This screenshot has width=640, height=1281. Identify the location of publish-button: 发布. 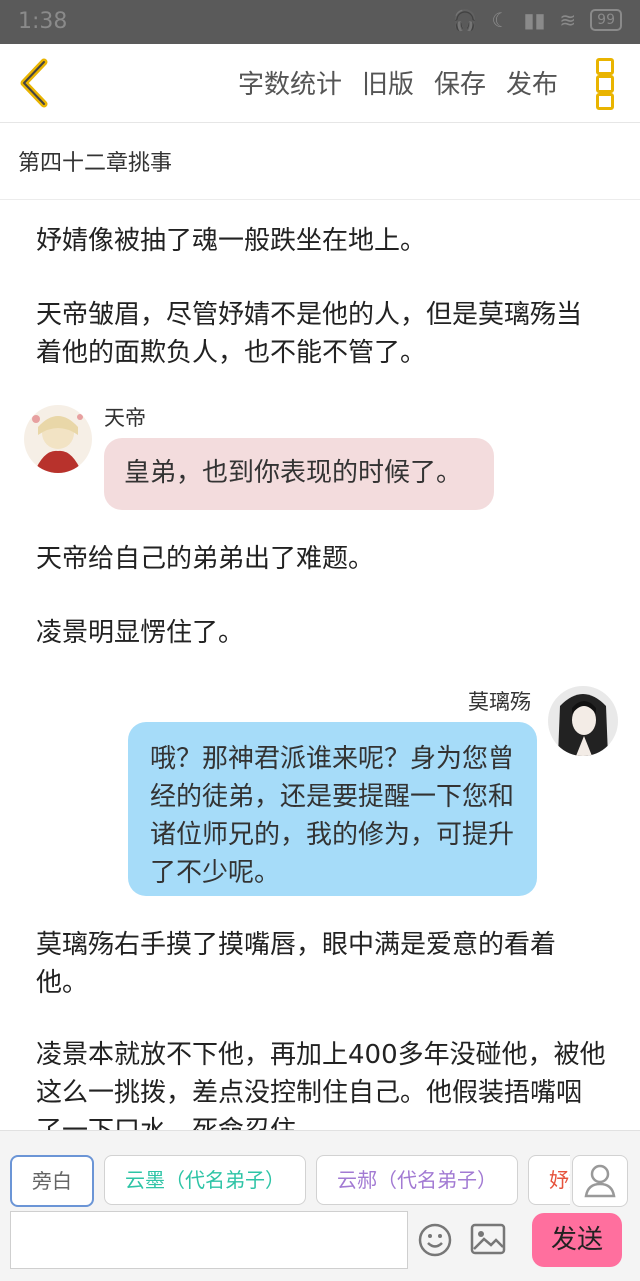
(532, 82).